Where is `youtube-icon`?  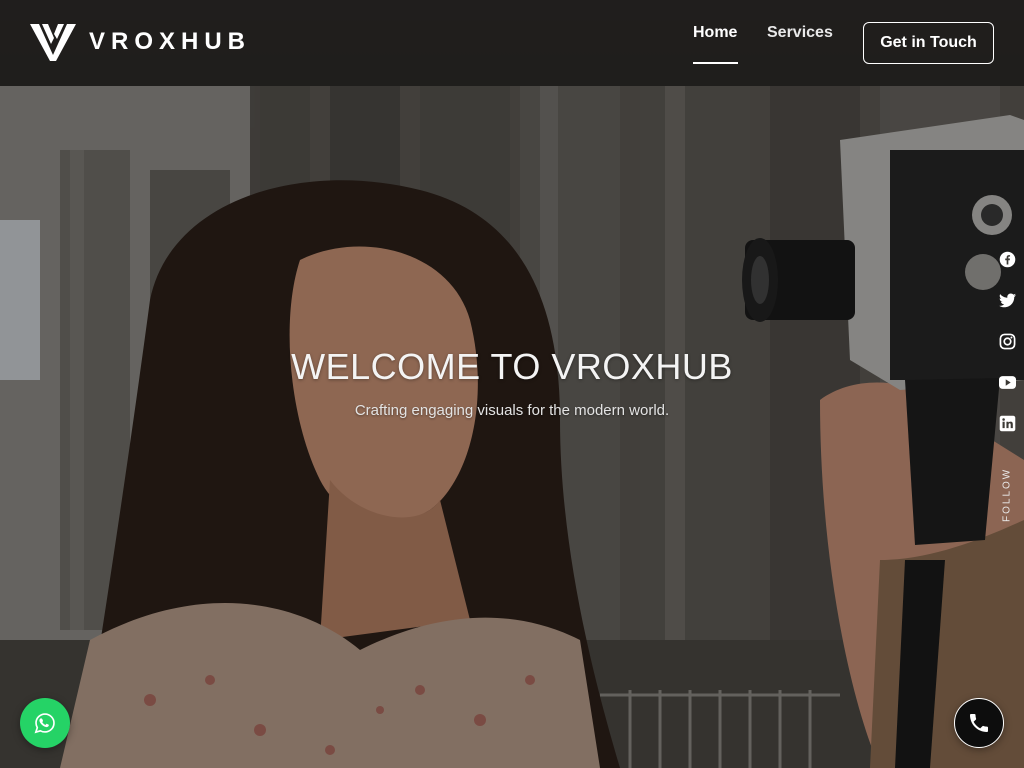
youtube-icon is located at coordinates (1007, 382).